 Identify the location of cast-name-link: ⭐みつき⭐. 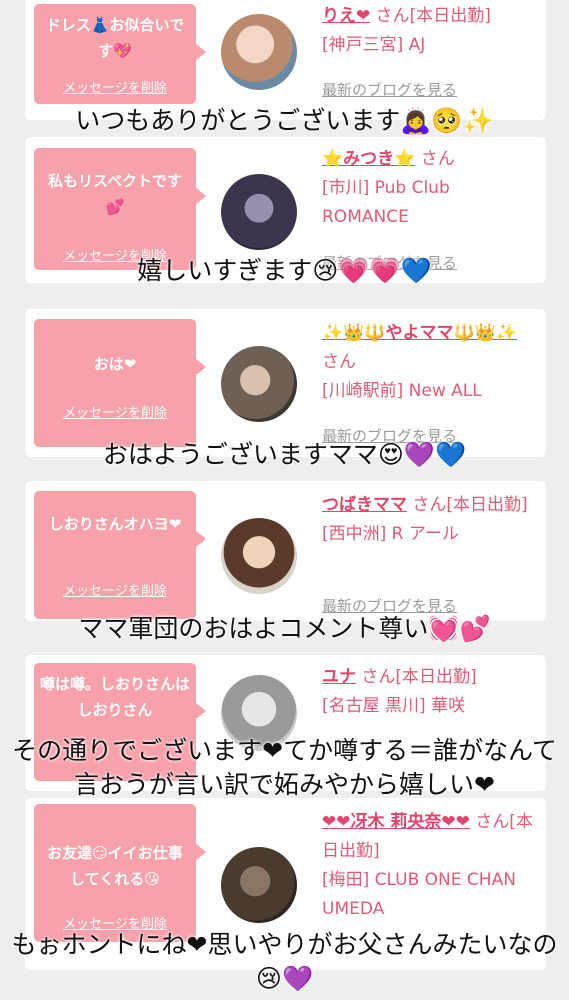
(368, 159).